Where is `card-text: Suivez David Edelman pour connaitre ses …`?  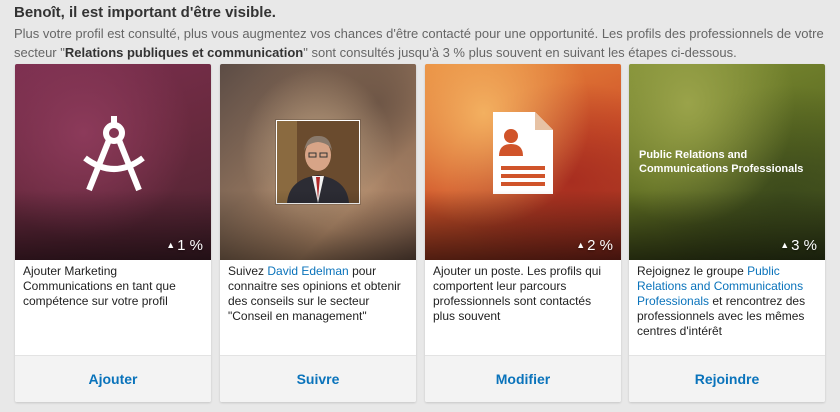 card-text: Suivez David Edelman pour connaitre ses … is located at coordinates (315, 294).